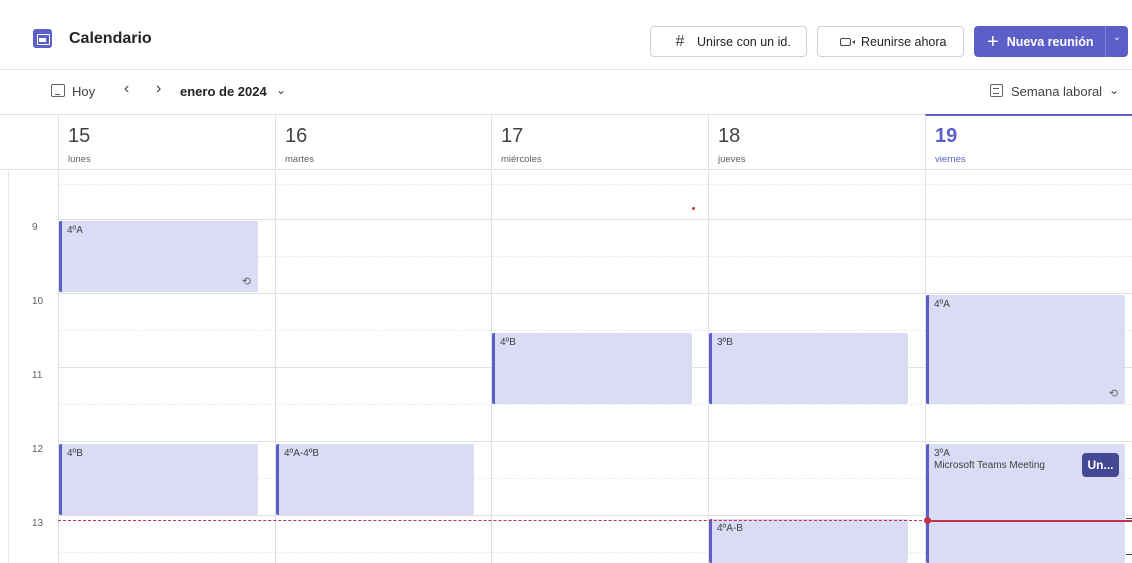  What do you see at coordinates (744, 41) in the screenshot?
I see `join-with-id-label: Unirse con un id.` at bounding box center [744, 41].